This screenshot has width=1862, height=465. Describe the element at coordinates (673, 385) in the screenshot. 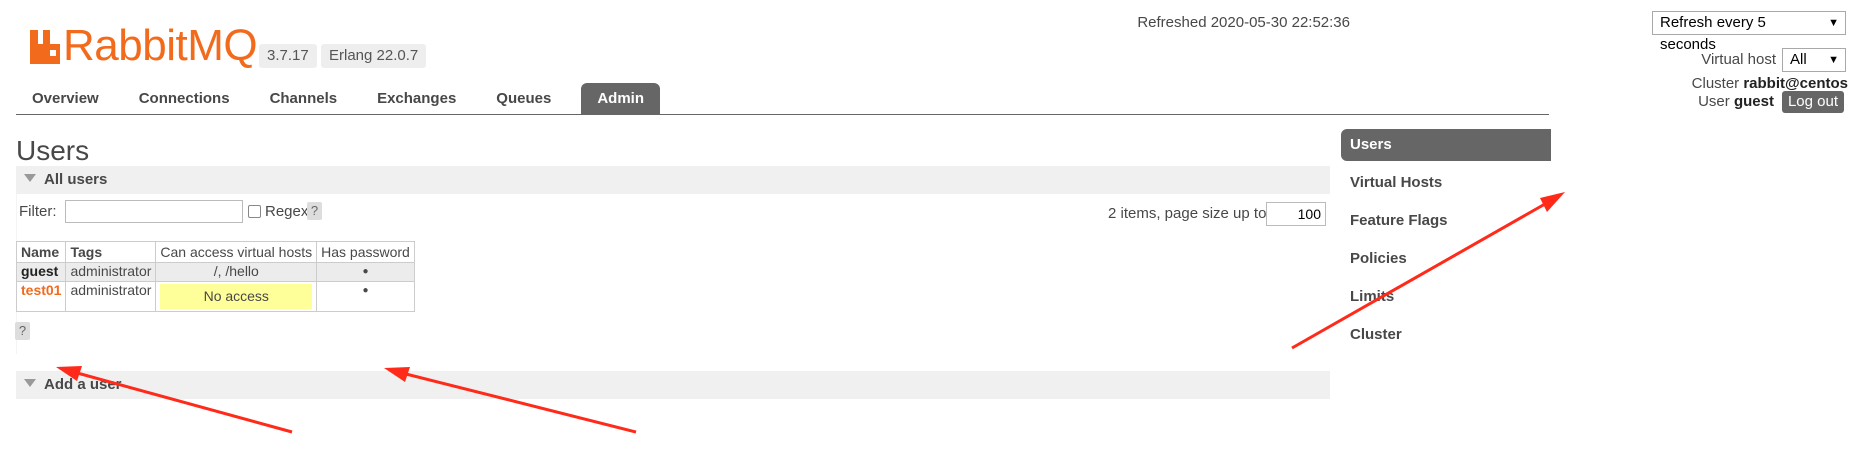

I see `add-user-section-toggle: Add a user` at that location.